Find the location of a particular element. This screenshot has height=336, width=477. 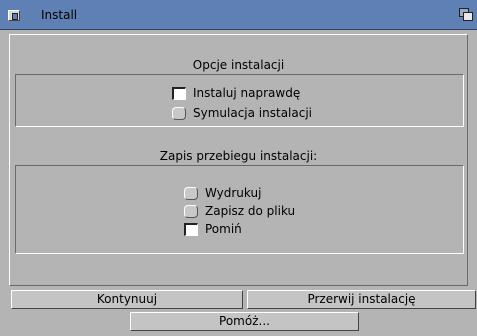

install-options-heading: Opcje instalacji is located at coordinates (238, 65).